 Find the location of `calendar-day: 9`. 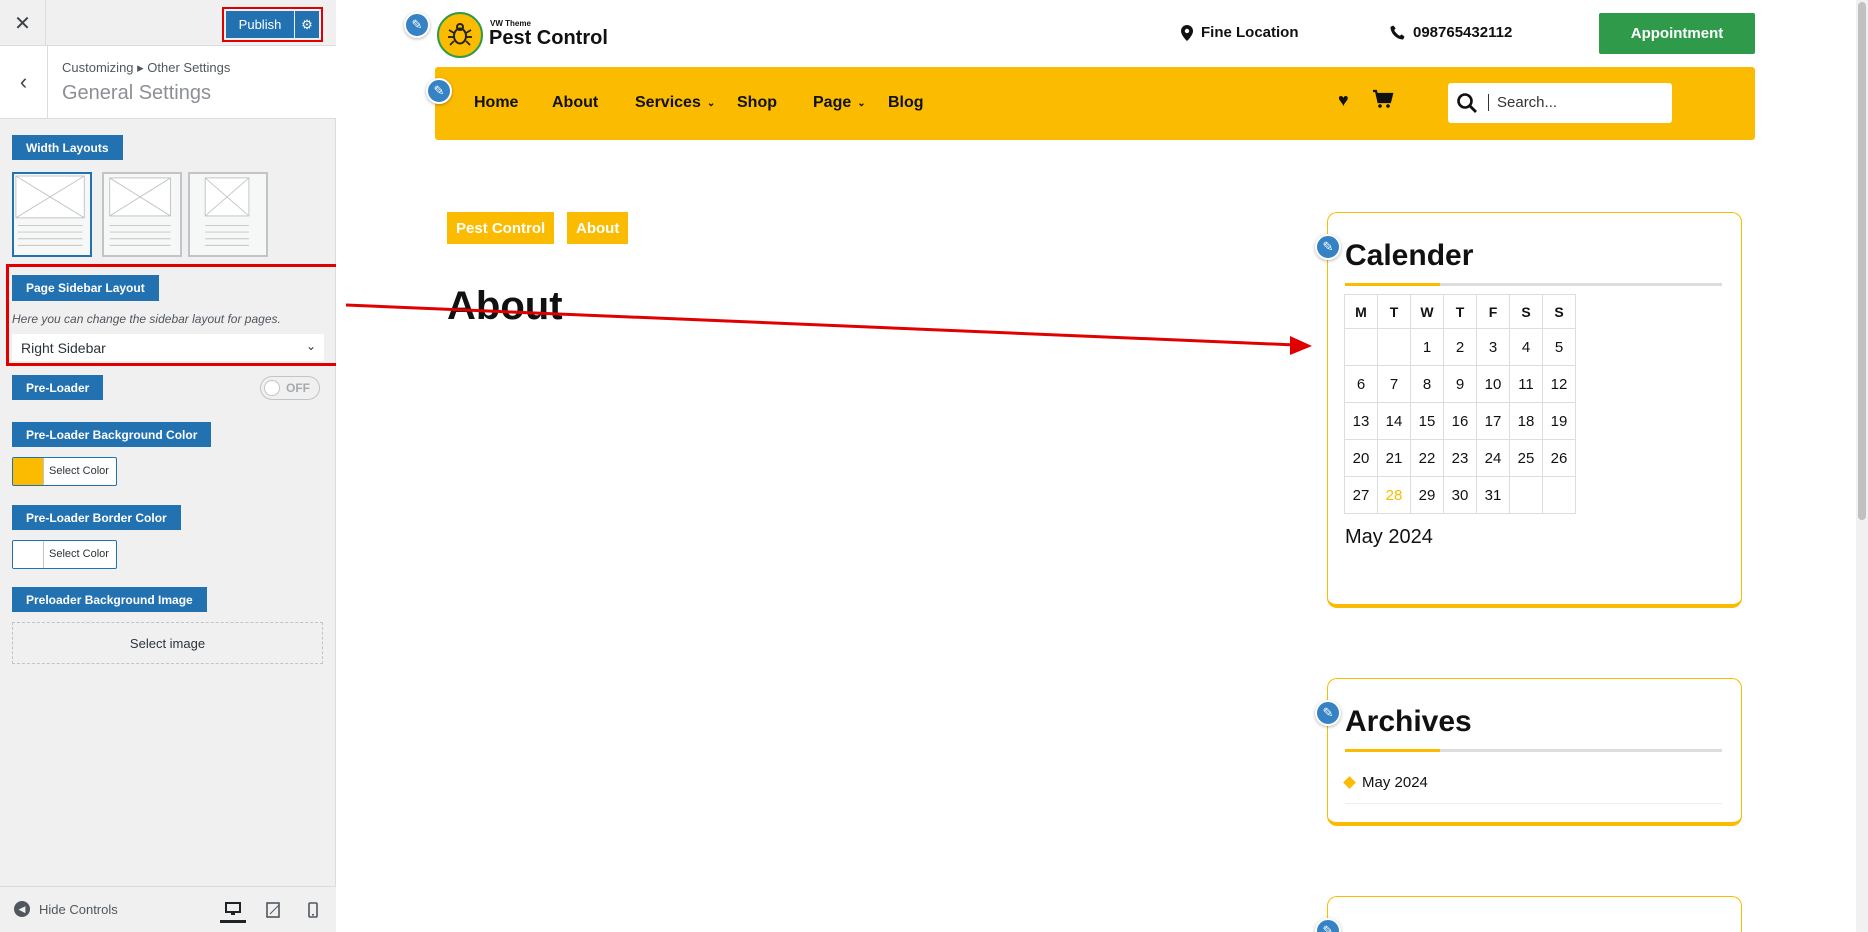

calendar-day: 9 is located at coordinates (1460, 384).